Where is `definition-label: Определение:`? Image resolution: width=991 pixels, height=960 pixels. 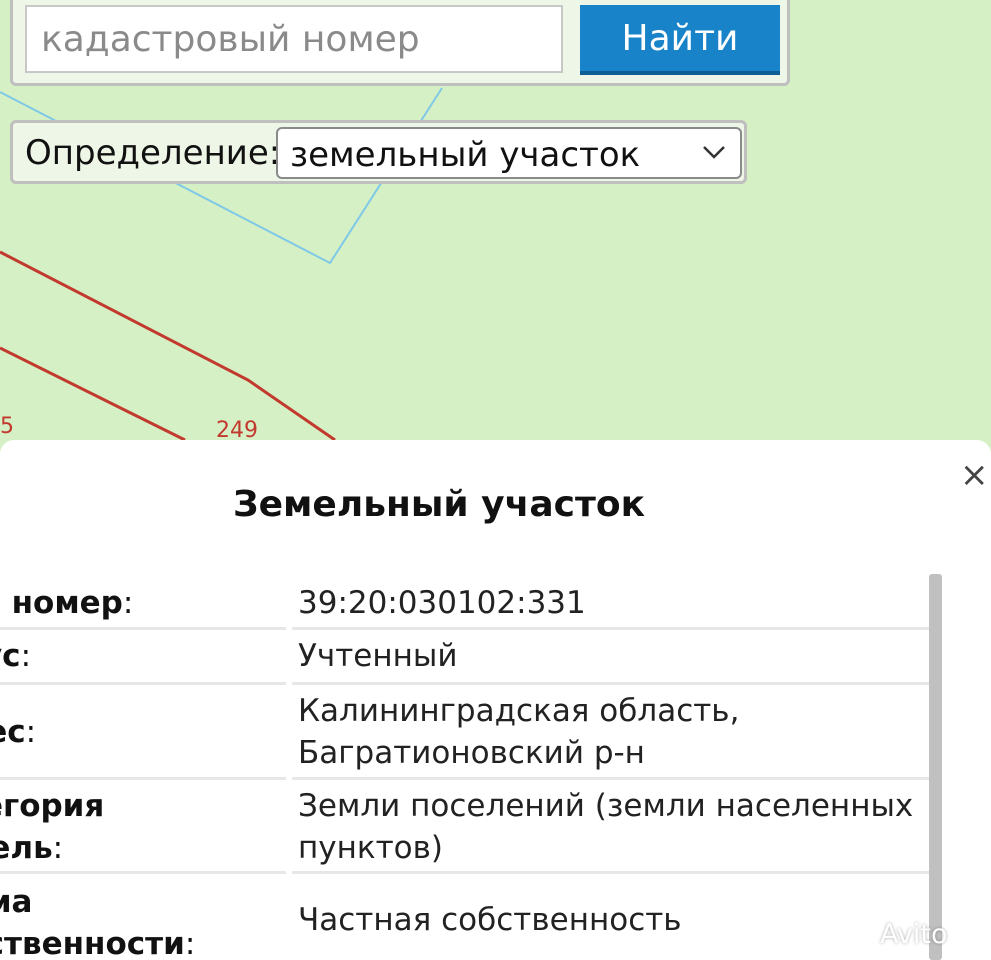
definition-label: Определение: is located at coordinates (153, 153).